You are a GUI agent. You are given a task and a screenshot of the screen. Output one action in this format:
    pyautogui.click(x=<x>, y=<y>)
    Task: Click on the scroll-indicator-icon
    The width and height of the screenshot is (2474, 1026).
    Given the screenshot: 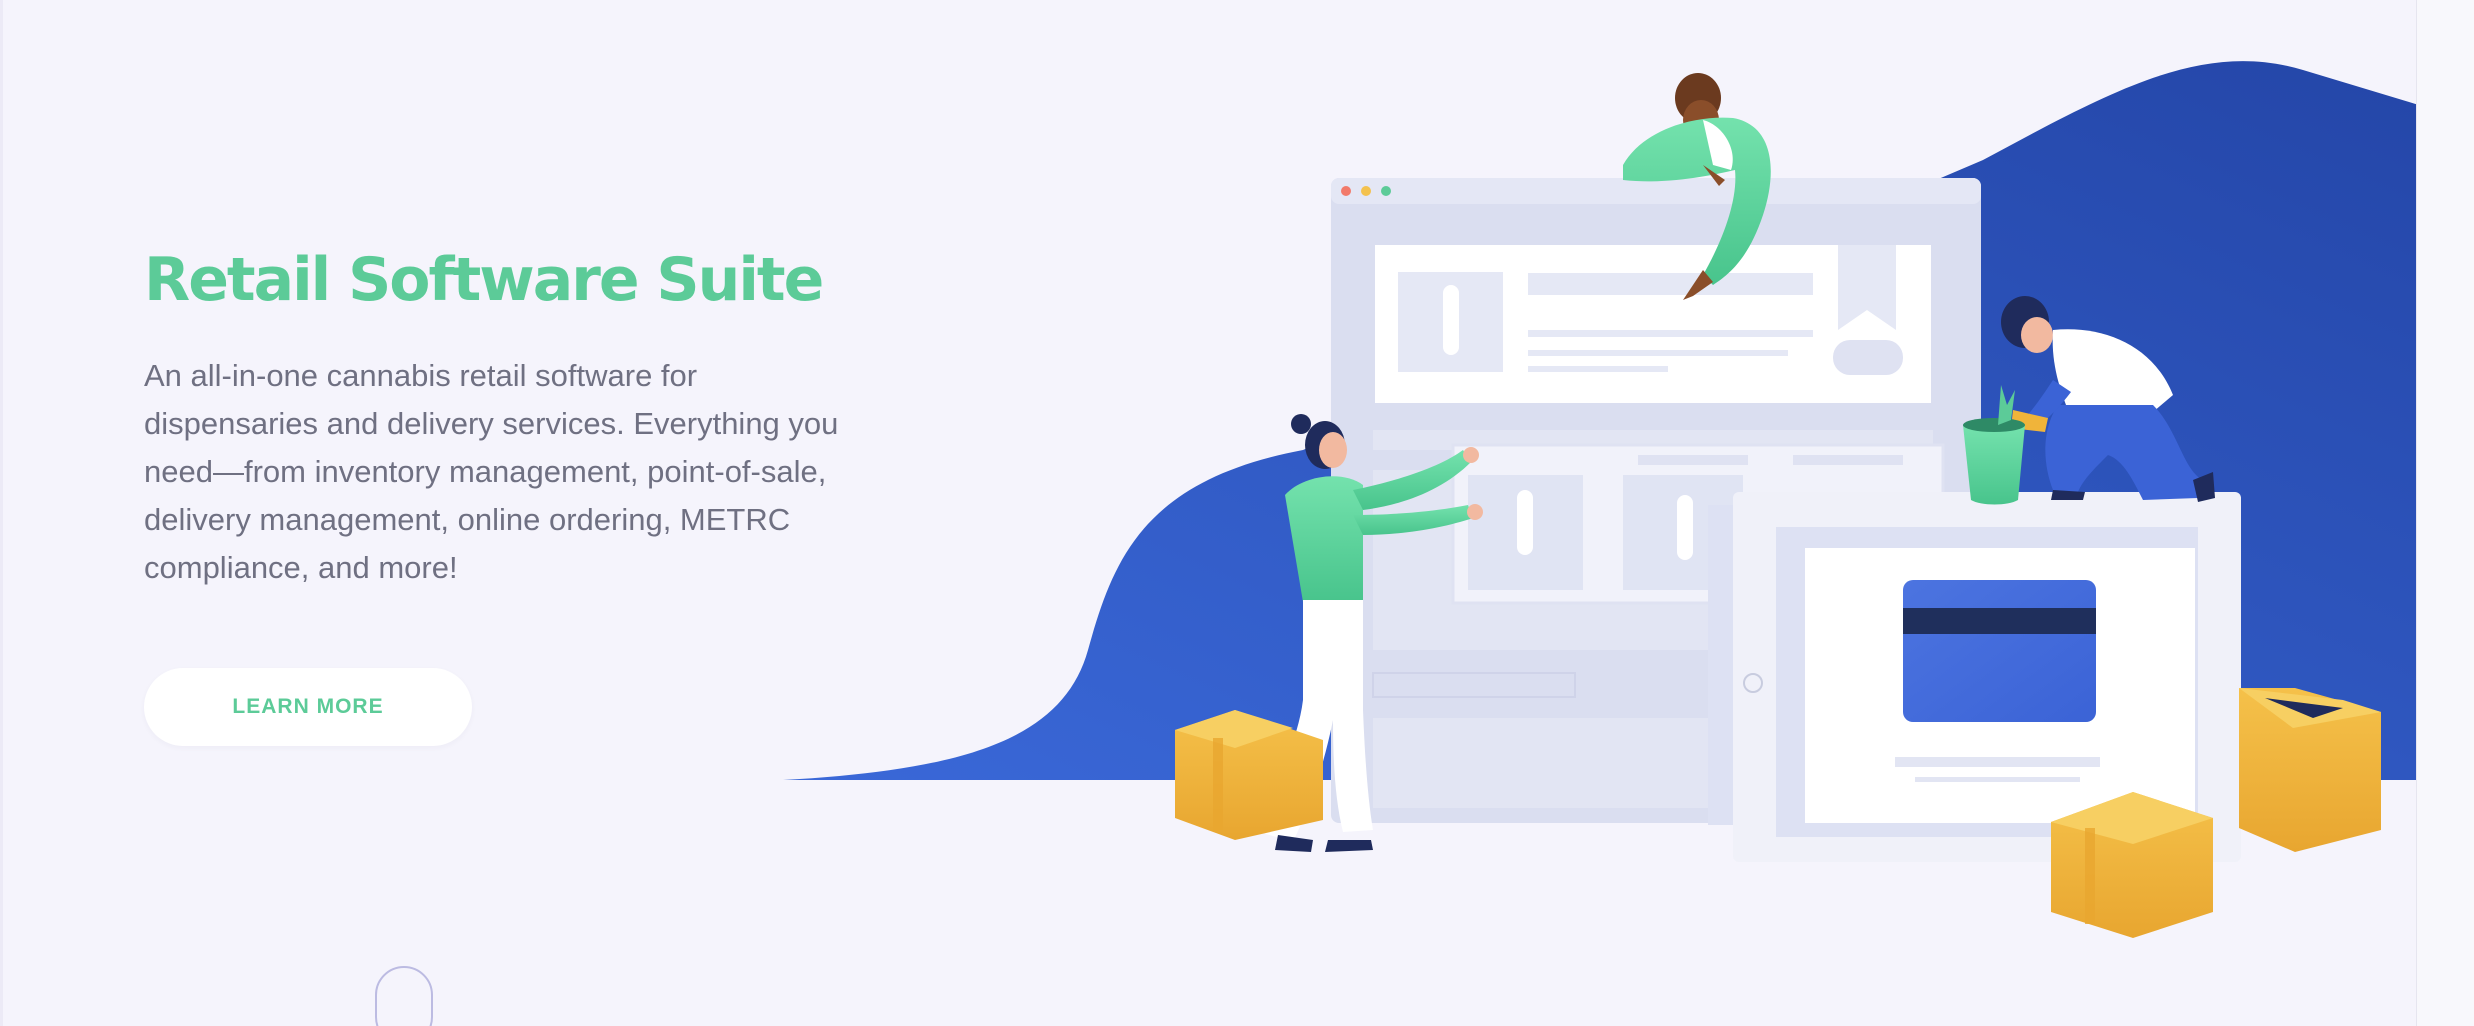 What is the action you would take?
    pyautogui.click(x=404, y=996)
    